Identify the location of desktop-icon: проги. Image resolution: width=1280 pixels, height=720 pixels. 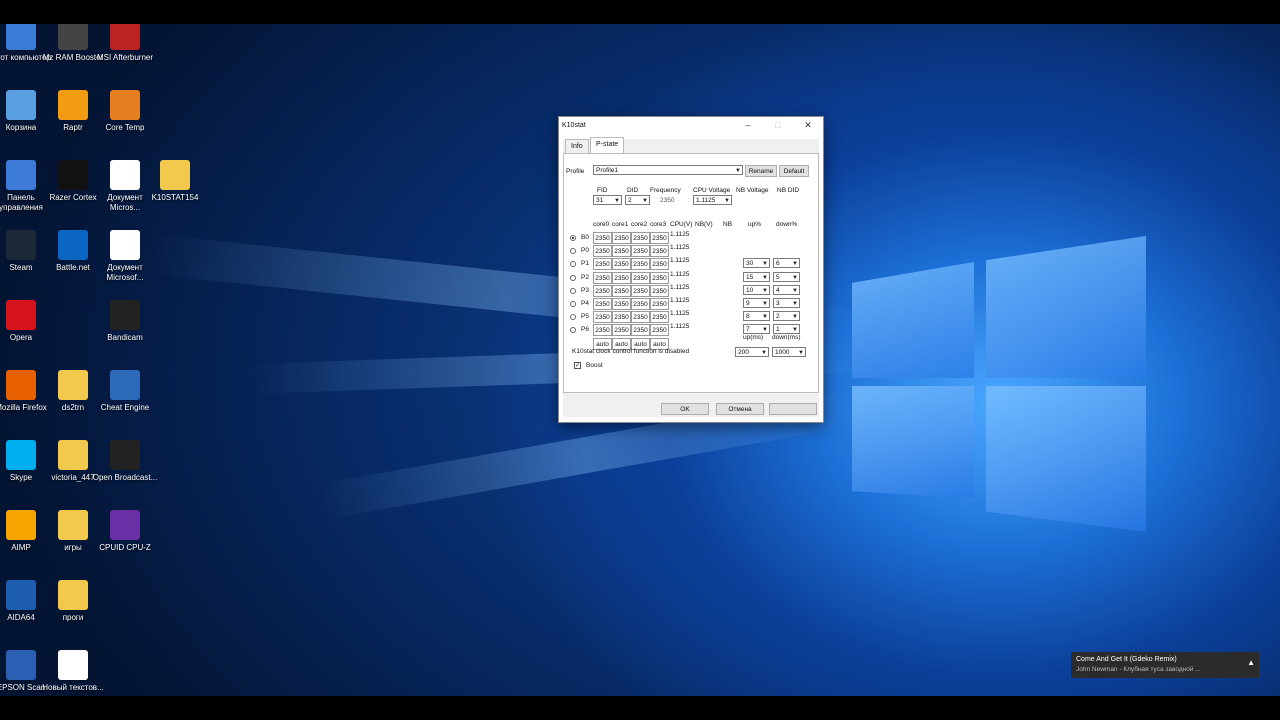
(73, 601).